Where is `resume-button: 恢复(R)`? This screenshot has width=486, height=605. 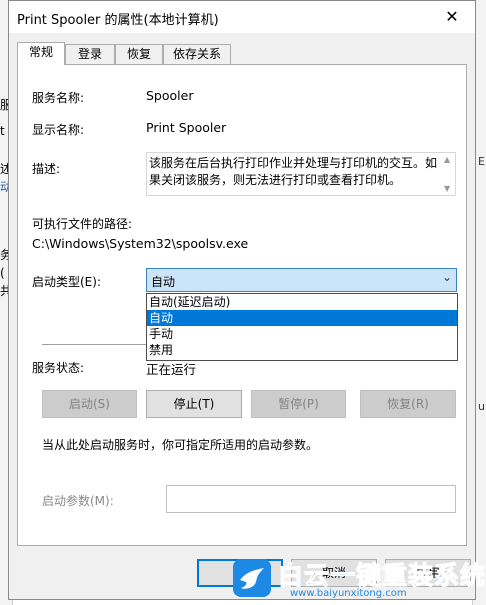 resume-button: 恢复(R) is located at coordinates (408, 404).